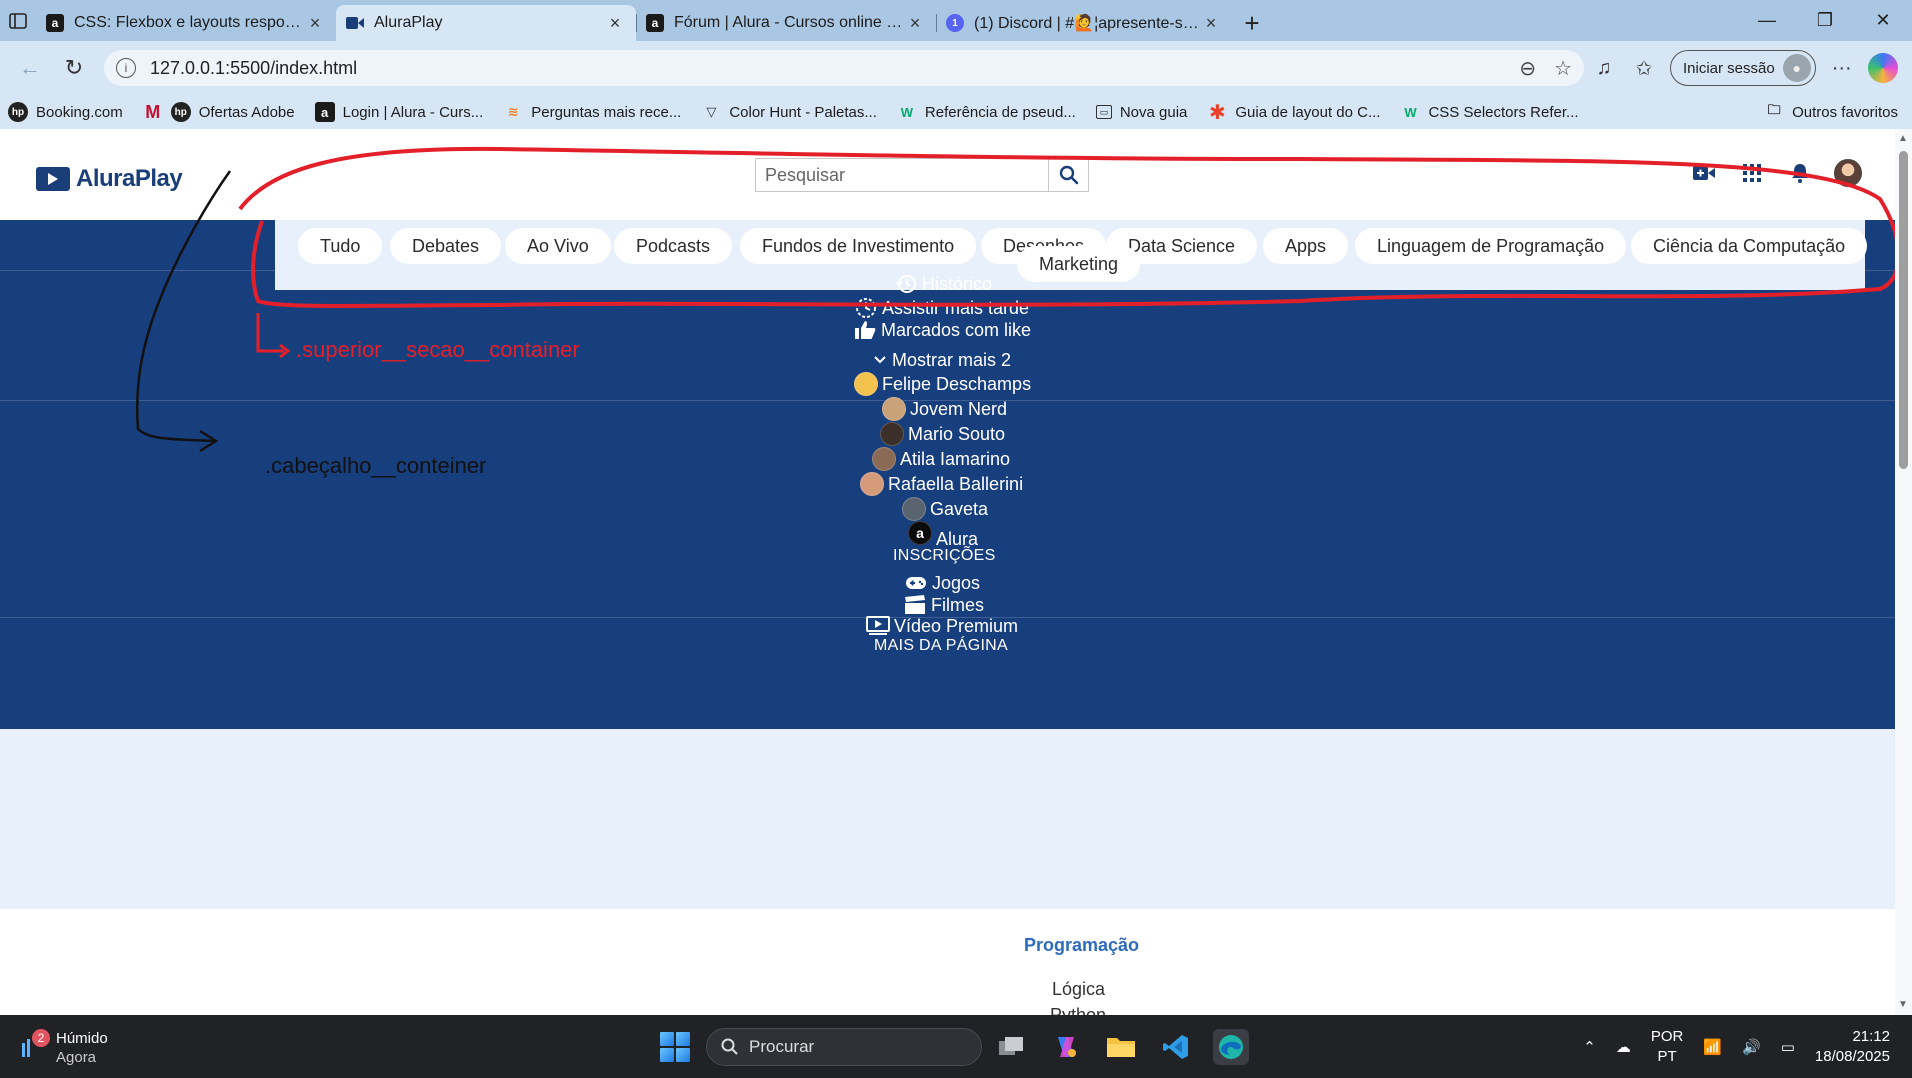  Describe the element at coordinates (1825, 20) in the screenshot. I see `restore-icon: ❐` at that location.